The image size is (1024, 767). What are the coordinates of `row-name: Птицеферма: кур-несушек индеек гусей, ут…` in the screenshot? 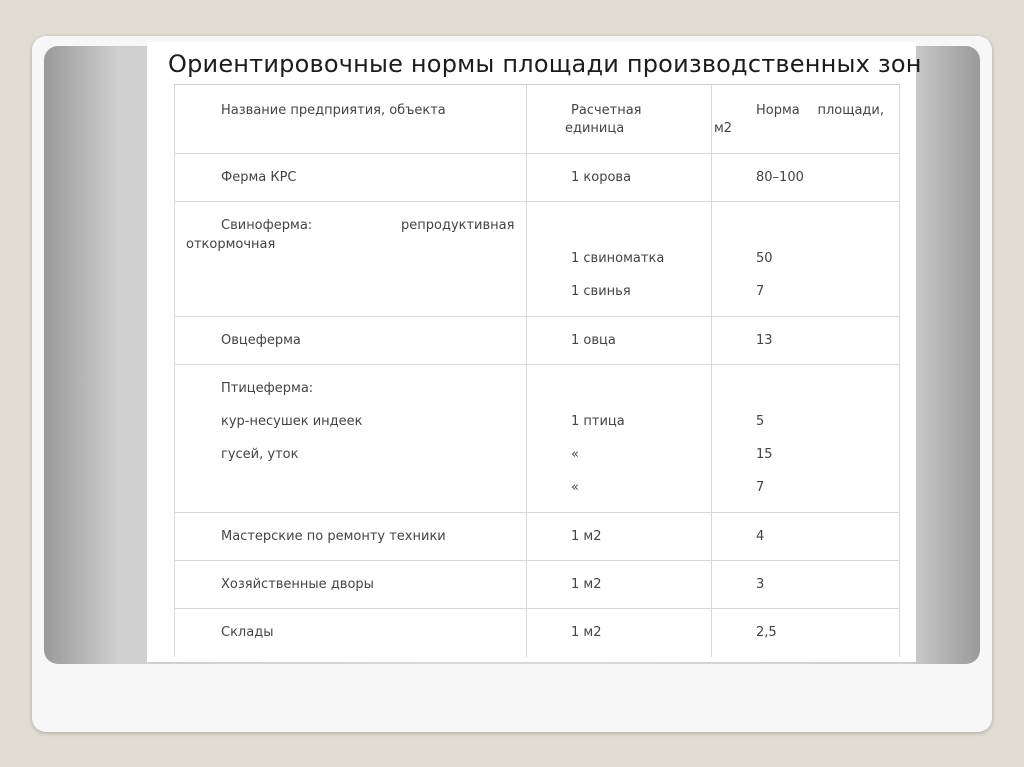 It's located at (350, 438).